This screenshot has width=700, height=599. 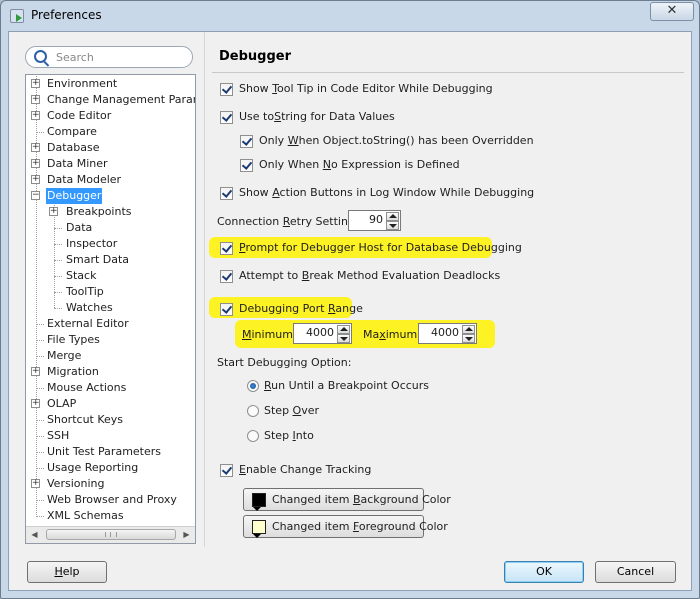 What do you see at coordinates (67, 572) in the screenshot?
I see `help-button: Help` at bounding box center [67, 572].